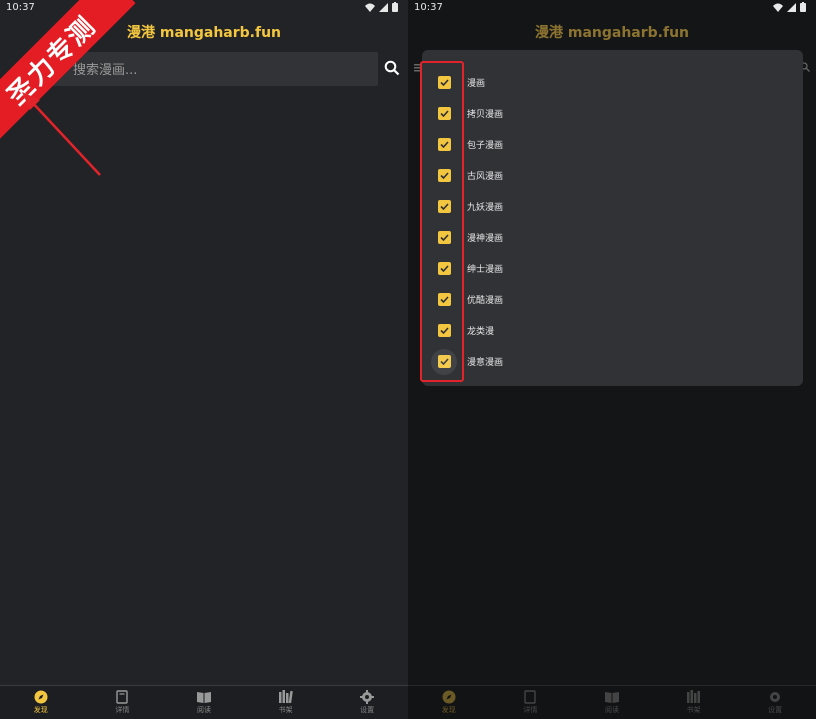  I want to click on option-label: 绅士漫画, so click(485, 270).